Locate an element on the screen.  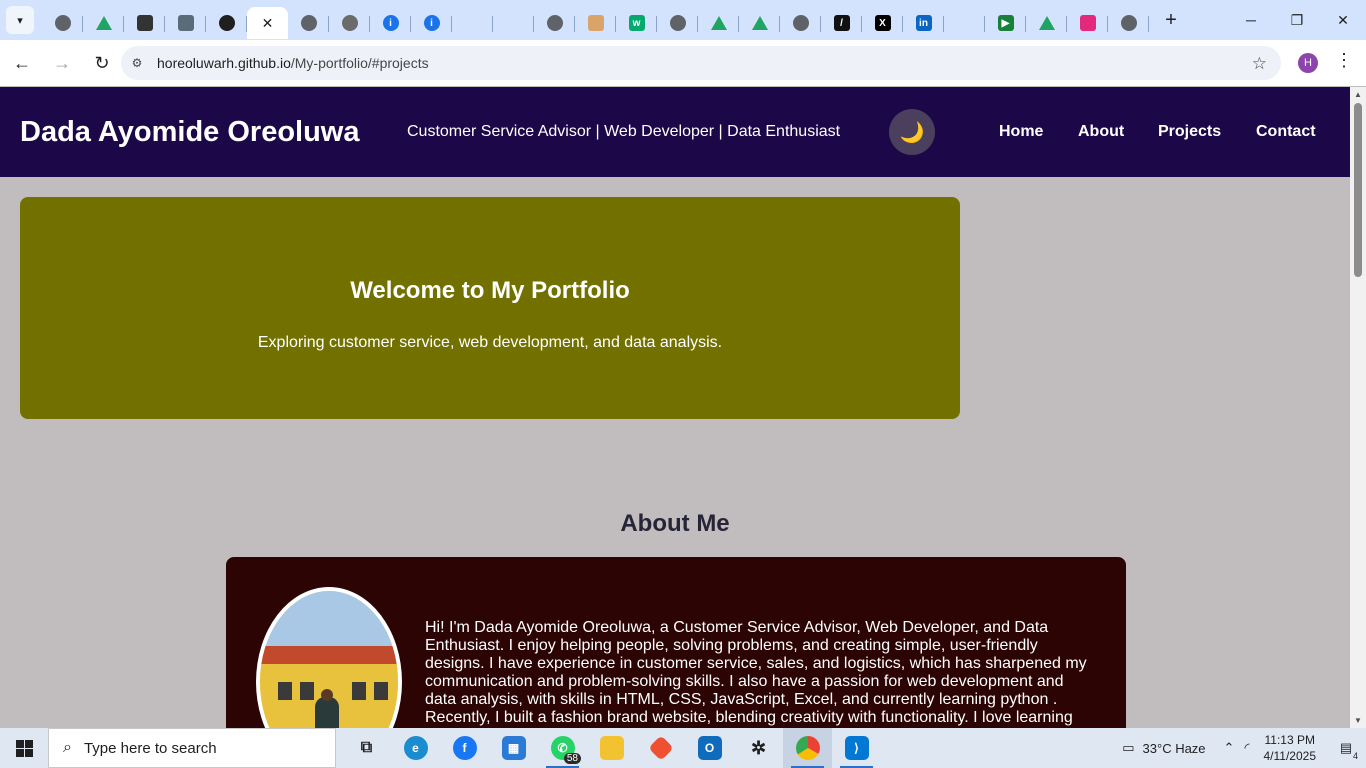
facebook-icon: f is located at coordinates (464, 748).